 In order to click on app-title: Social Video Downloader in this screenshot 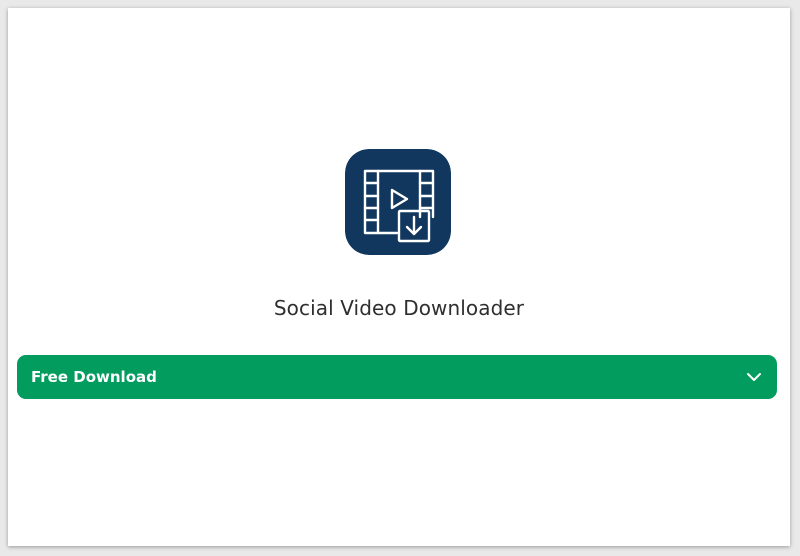, I will do `click(399, 308)`.